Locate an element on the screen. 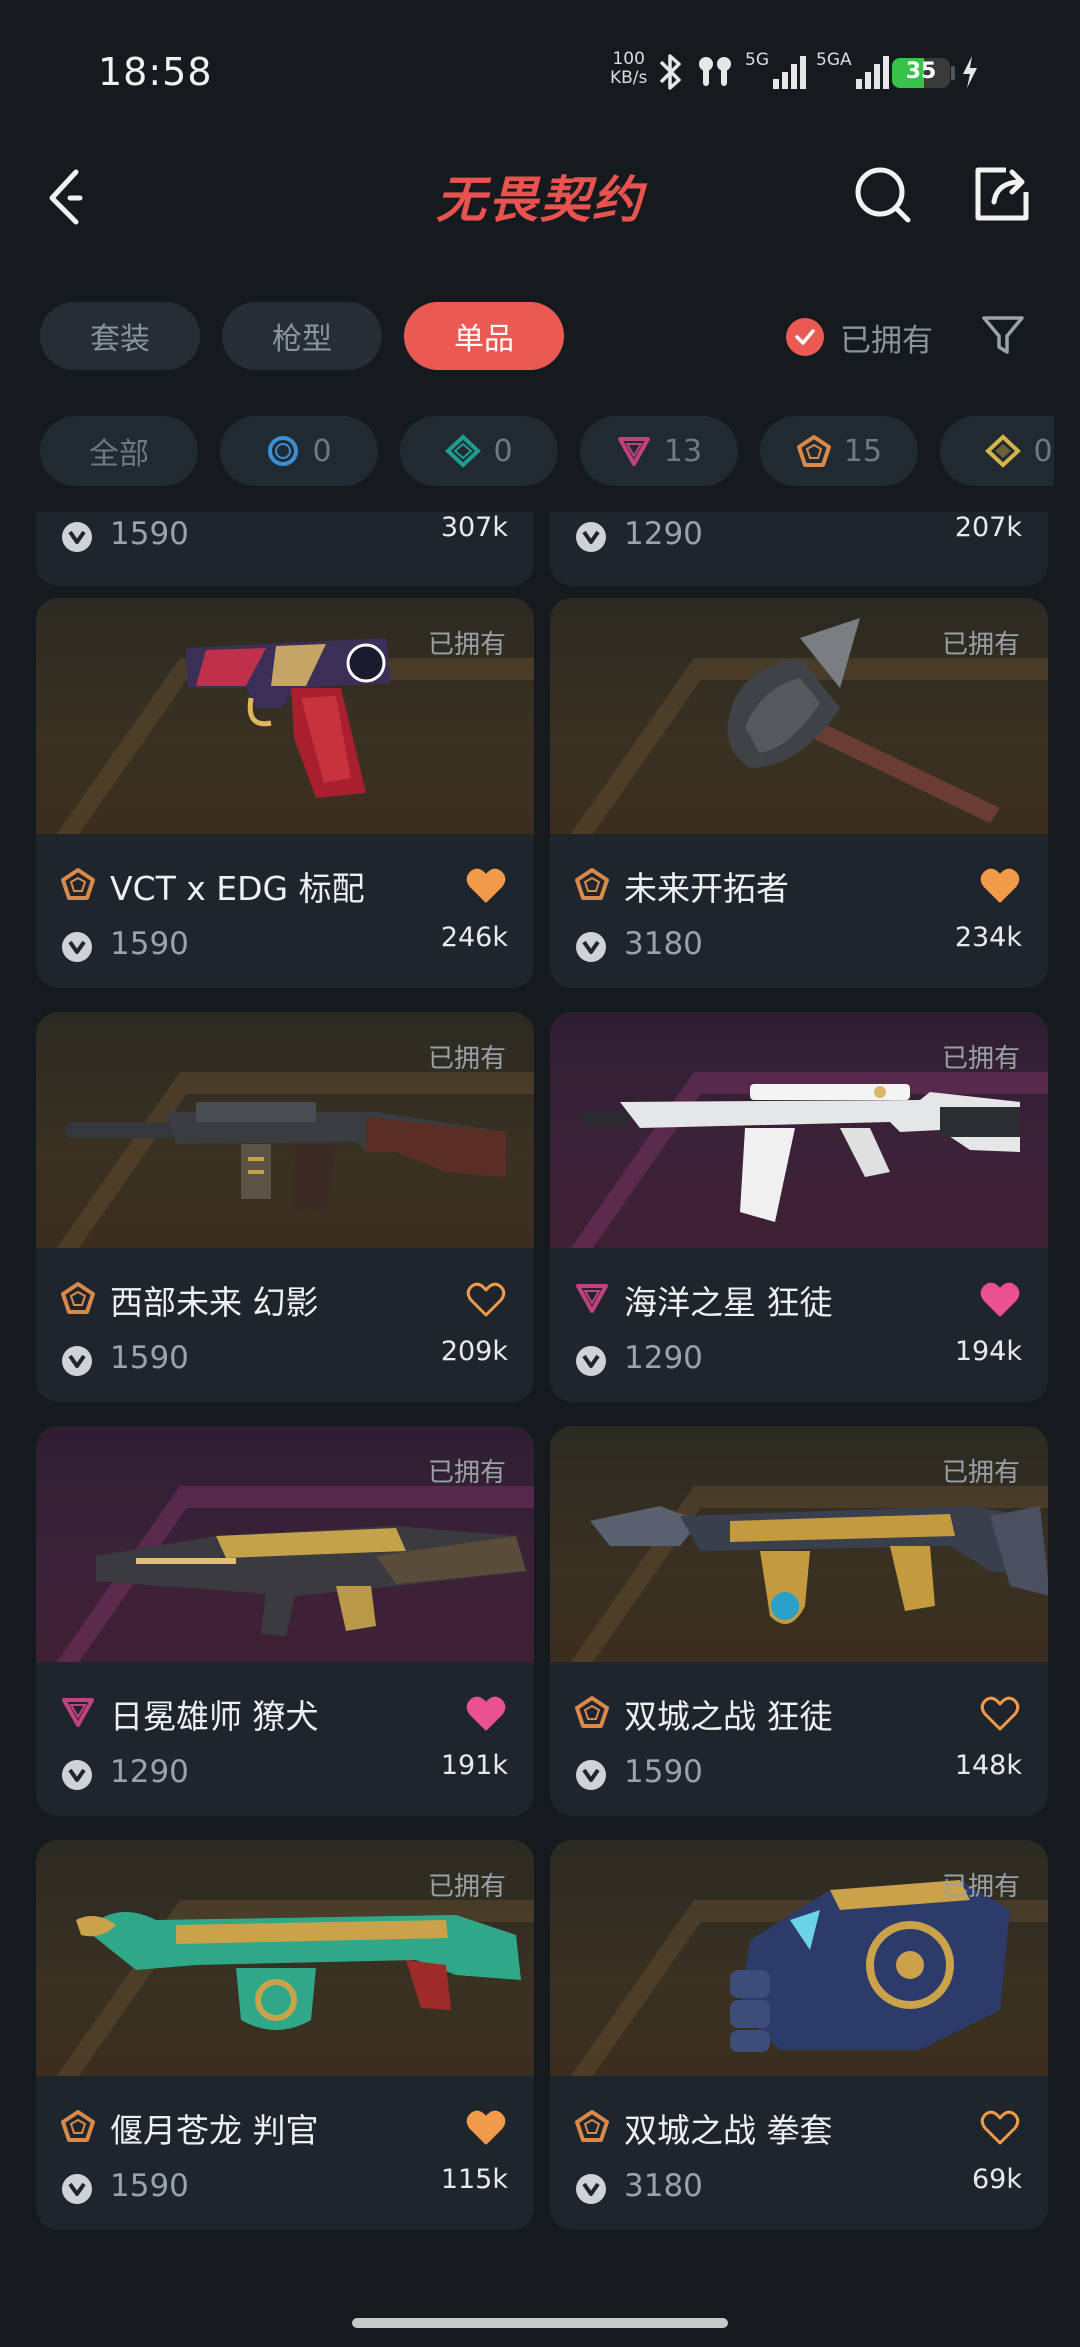  skin-card: 已拥有 未来开拓者 3180 234k is located at coordinates (799, 793).